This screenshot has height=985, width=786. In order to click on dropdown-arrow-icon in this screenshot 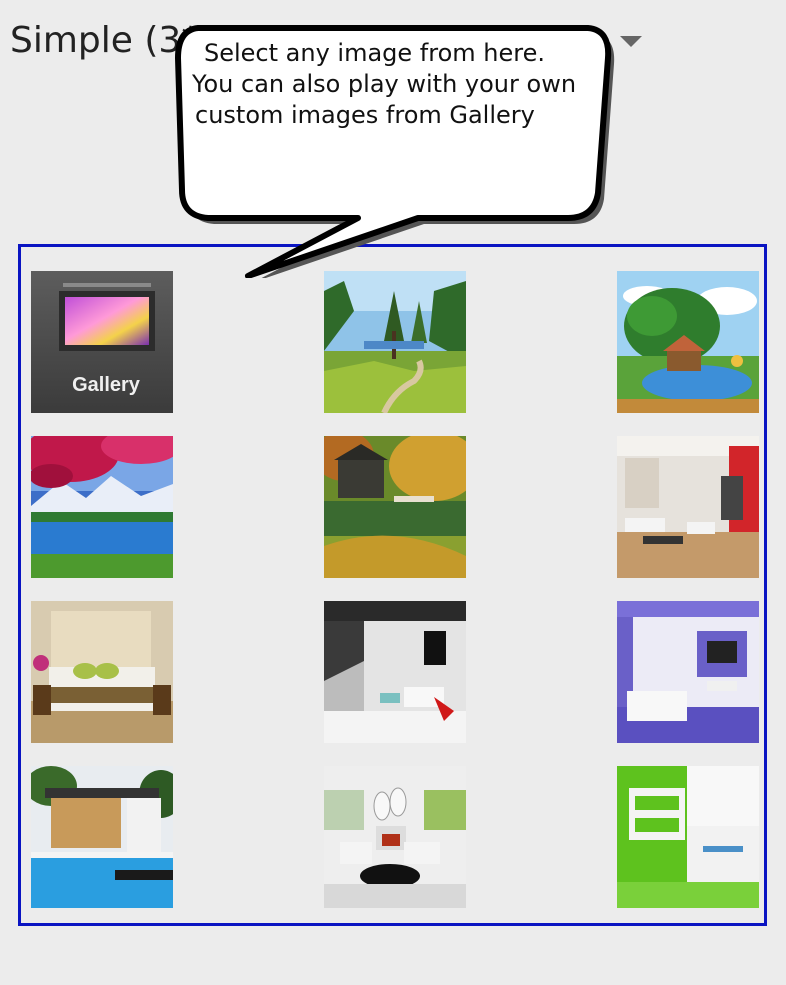, I will do `click(631, 41)`.